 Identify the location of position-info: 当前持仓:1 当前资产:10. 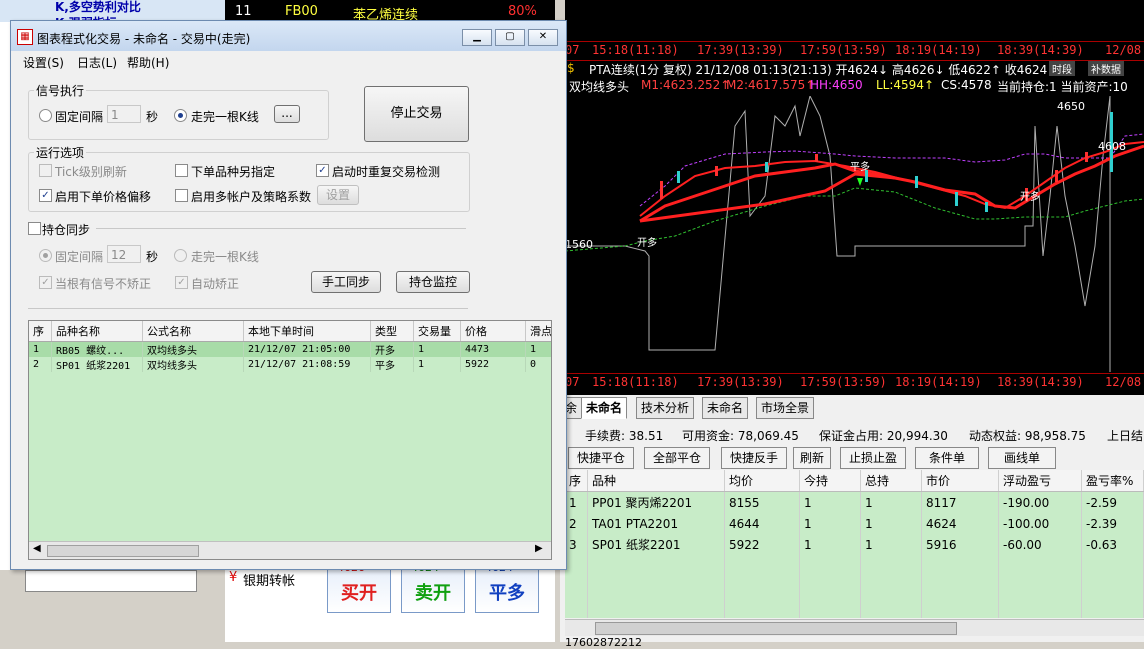
(1062, 87).